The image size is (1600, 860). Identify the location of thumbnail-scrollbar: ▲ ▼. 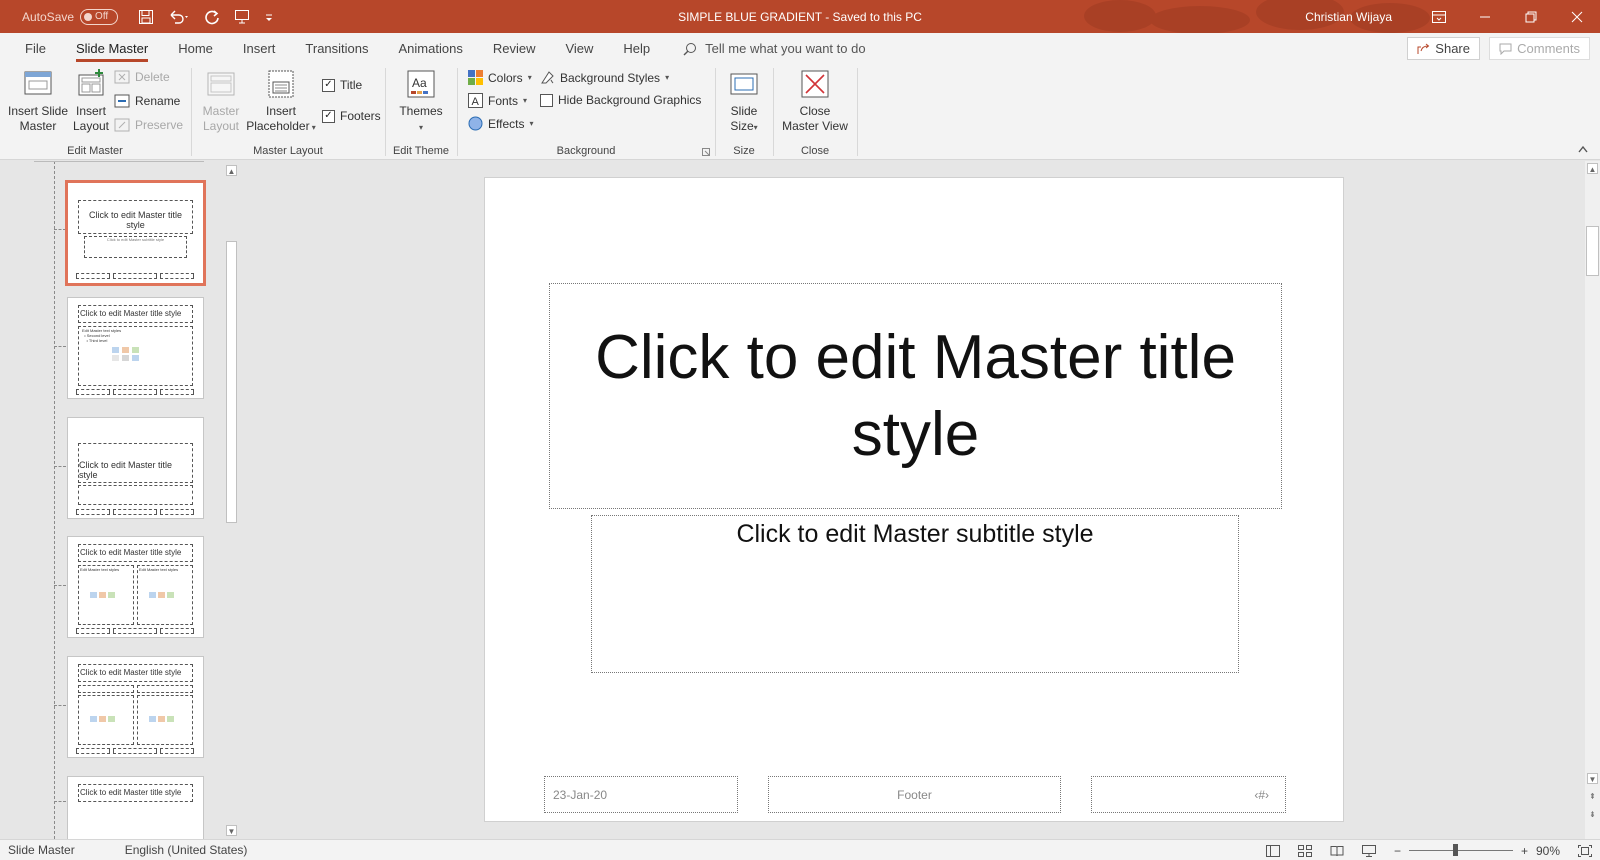
(231, 501).